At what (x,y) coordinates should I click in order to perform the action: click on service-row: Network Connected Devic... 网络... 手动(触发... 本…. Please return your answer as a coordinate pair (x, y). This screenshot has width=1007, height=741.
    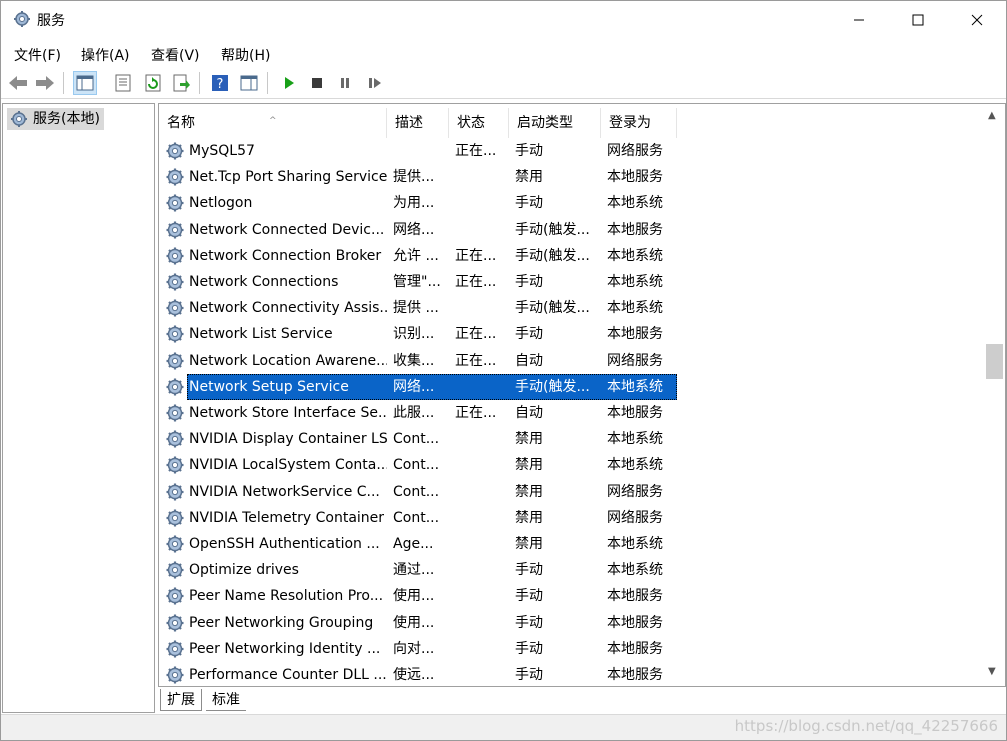
    Looking at the image, I should click on (418, 230).